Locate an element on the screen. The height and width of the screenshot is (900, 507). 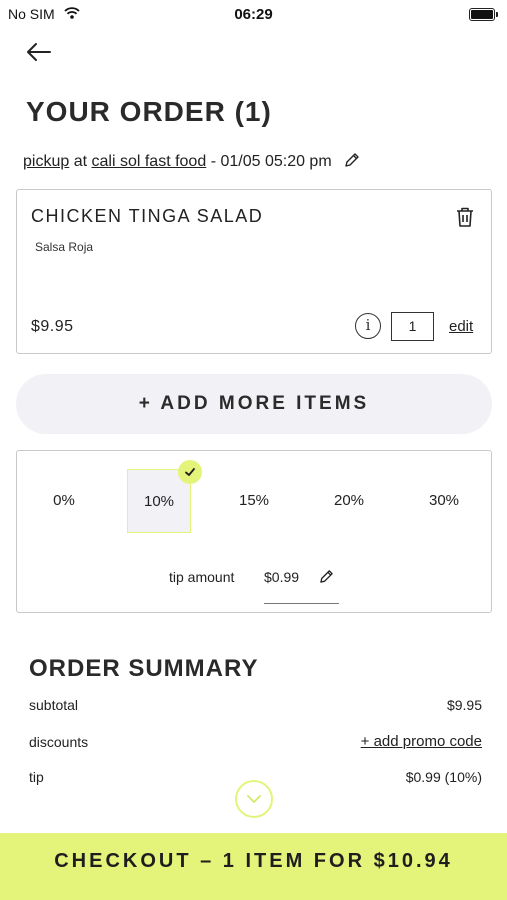
add-more-items-button: + ADD MORE ITEMS is located at coordinates (254, 404).